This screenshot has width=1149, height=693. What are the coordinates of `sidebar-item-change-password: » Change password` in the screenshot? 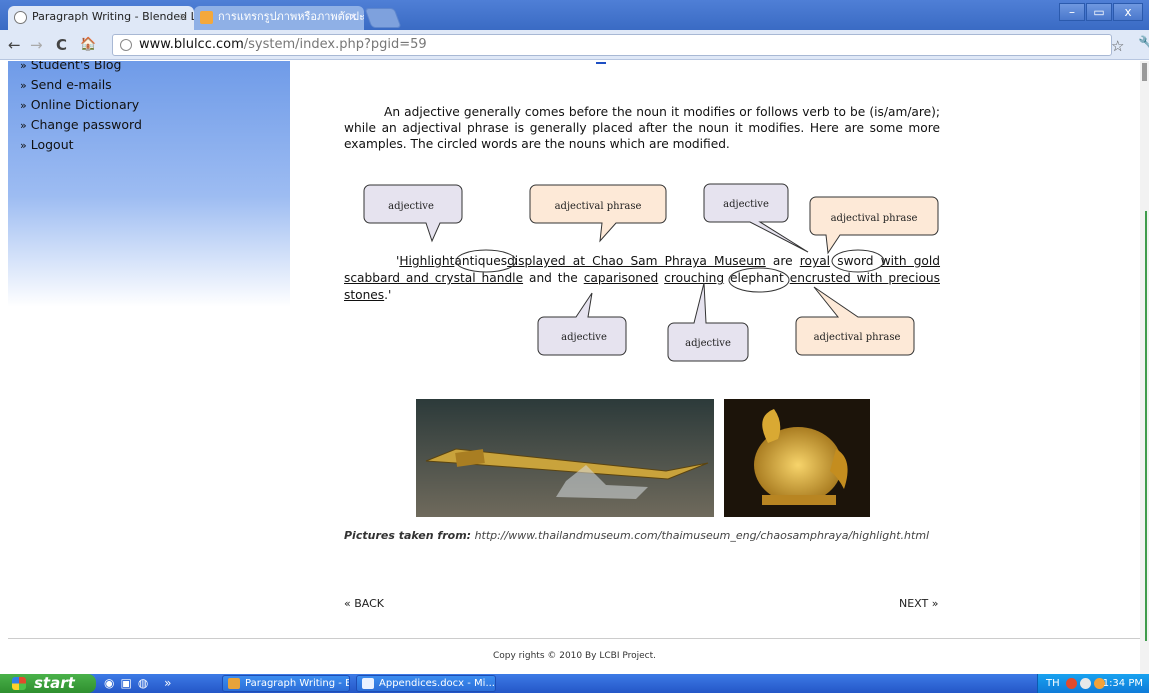 It's located at (155, 125).